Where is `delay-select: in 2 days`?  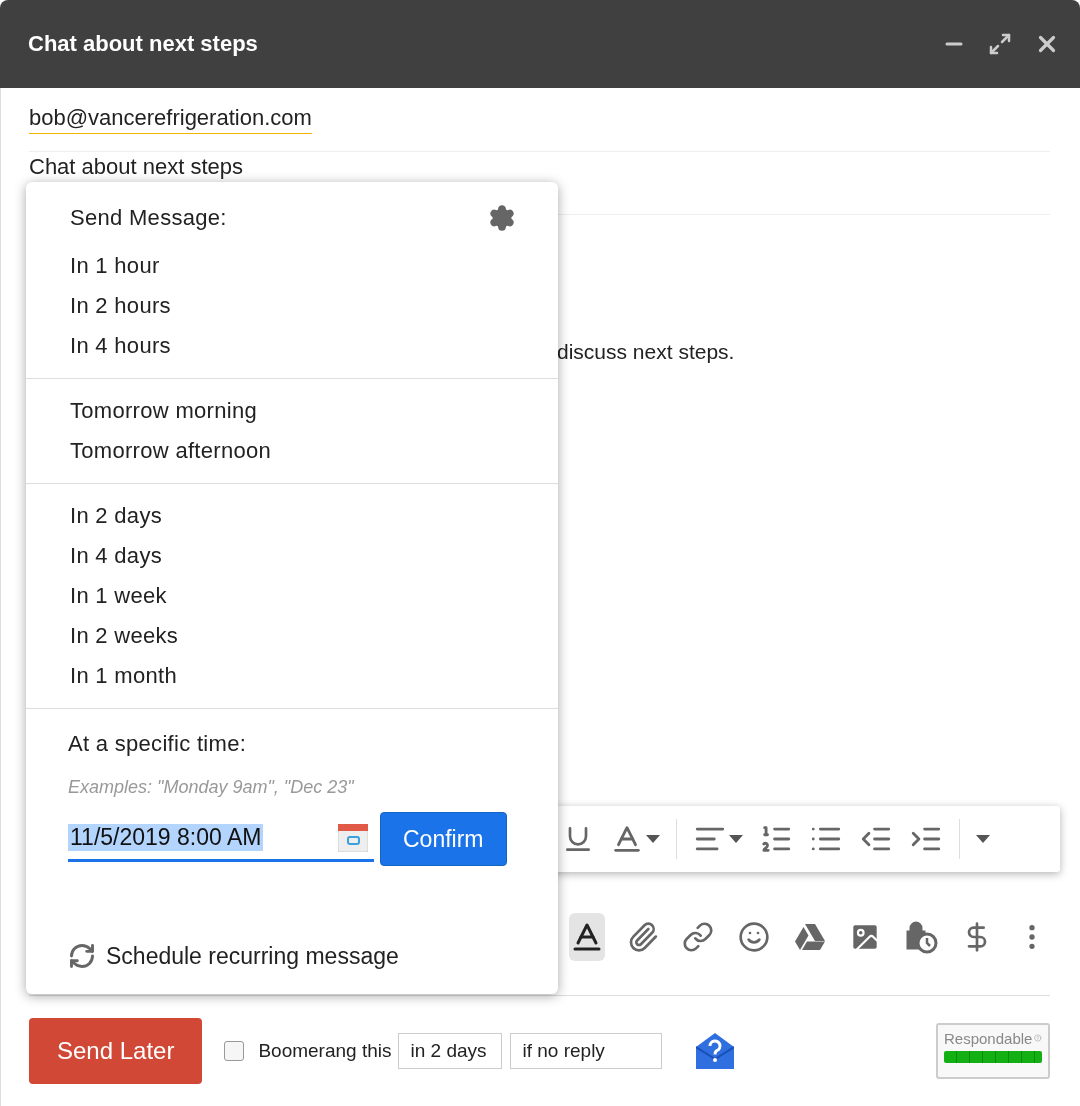
delay-select: in 2 days is located at coordinates (449, 1051).